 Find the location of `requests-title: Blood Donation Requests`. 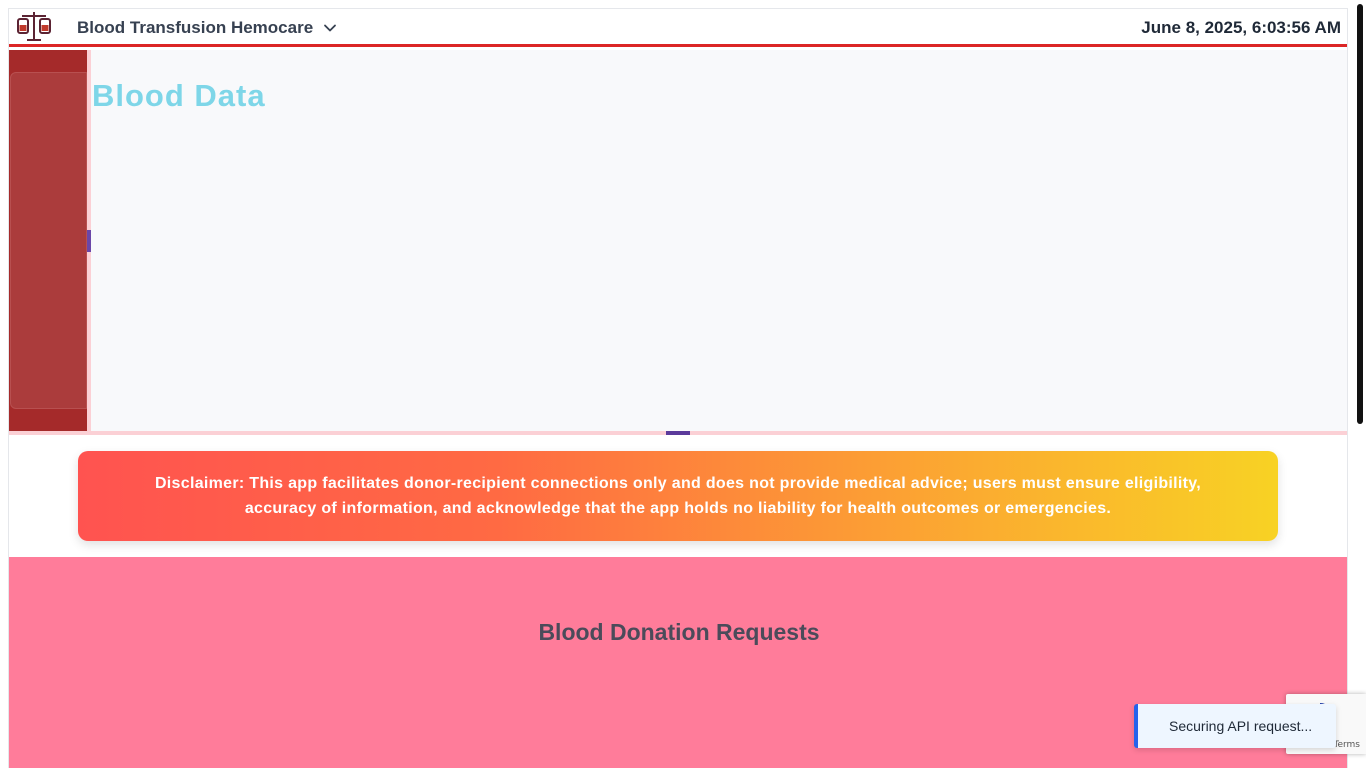

requests-title: Blood Donation Requests is located at coordinates (679, 632).